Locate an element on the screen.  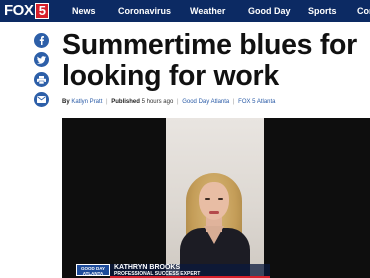
facebook-icon is located at coordinates (41, 40).